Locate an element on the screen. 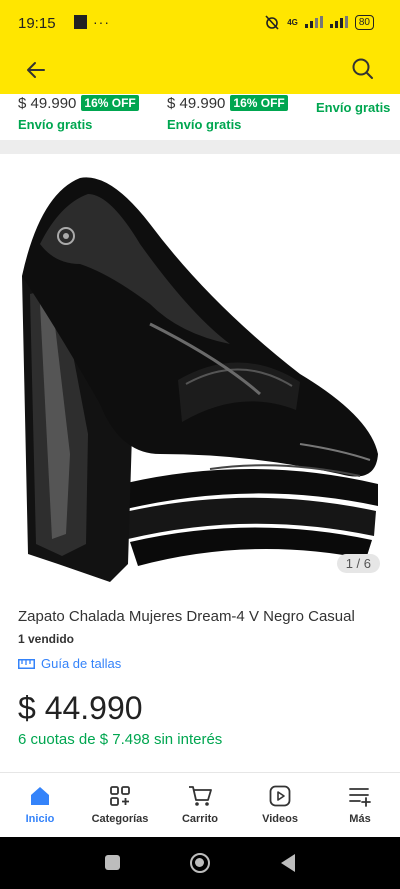 Image resolution: width=400 pixels, height=889 pixels. video-icon is located at coordinates (280, 796).